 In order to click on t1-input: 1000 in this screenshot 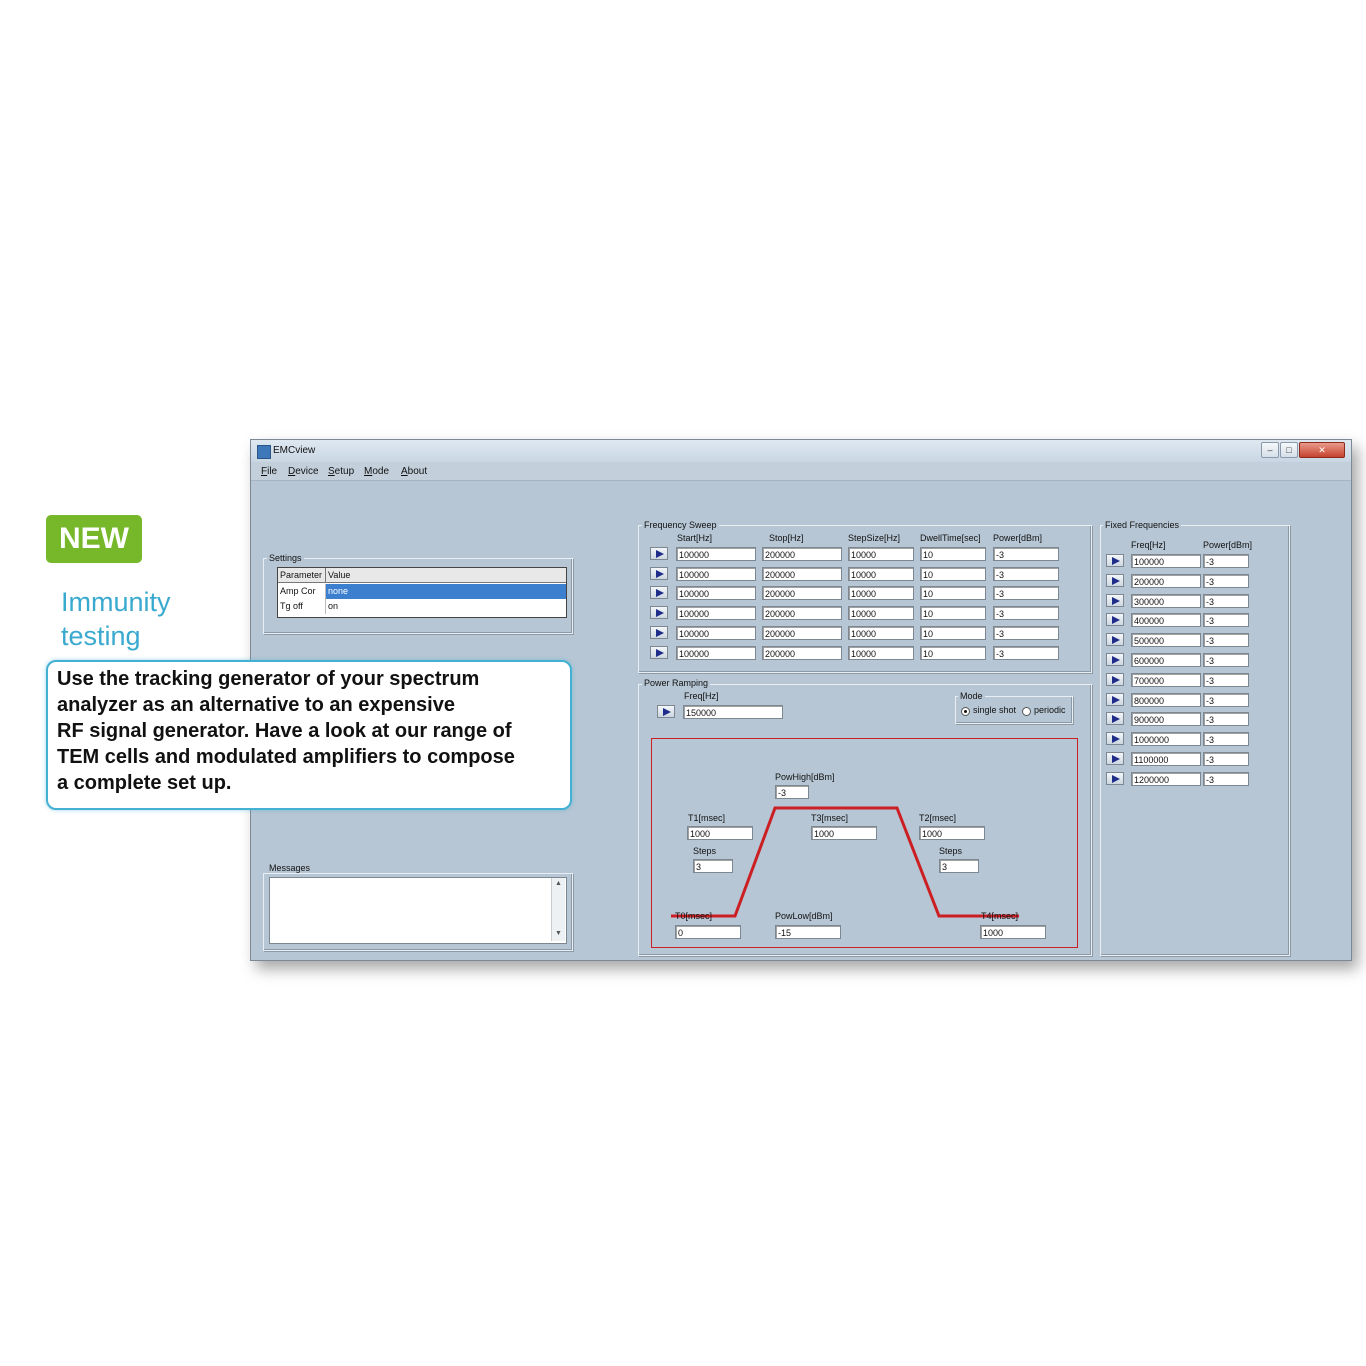, I will do `click(720, 833)`.